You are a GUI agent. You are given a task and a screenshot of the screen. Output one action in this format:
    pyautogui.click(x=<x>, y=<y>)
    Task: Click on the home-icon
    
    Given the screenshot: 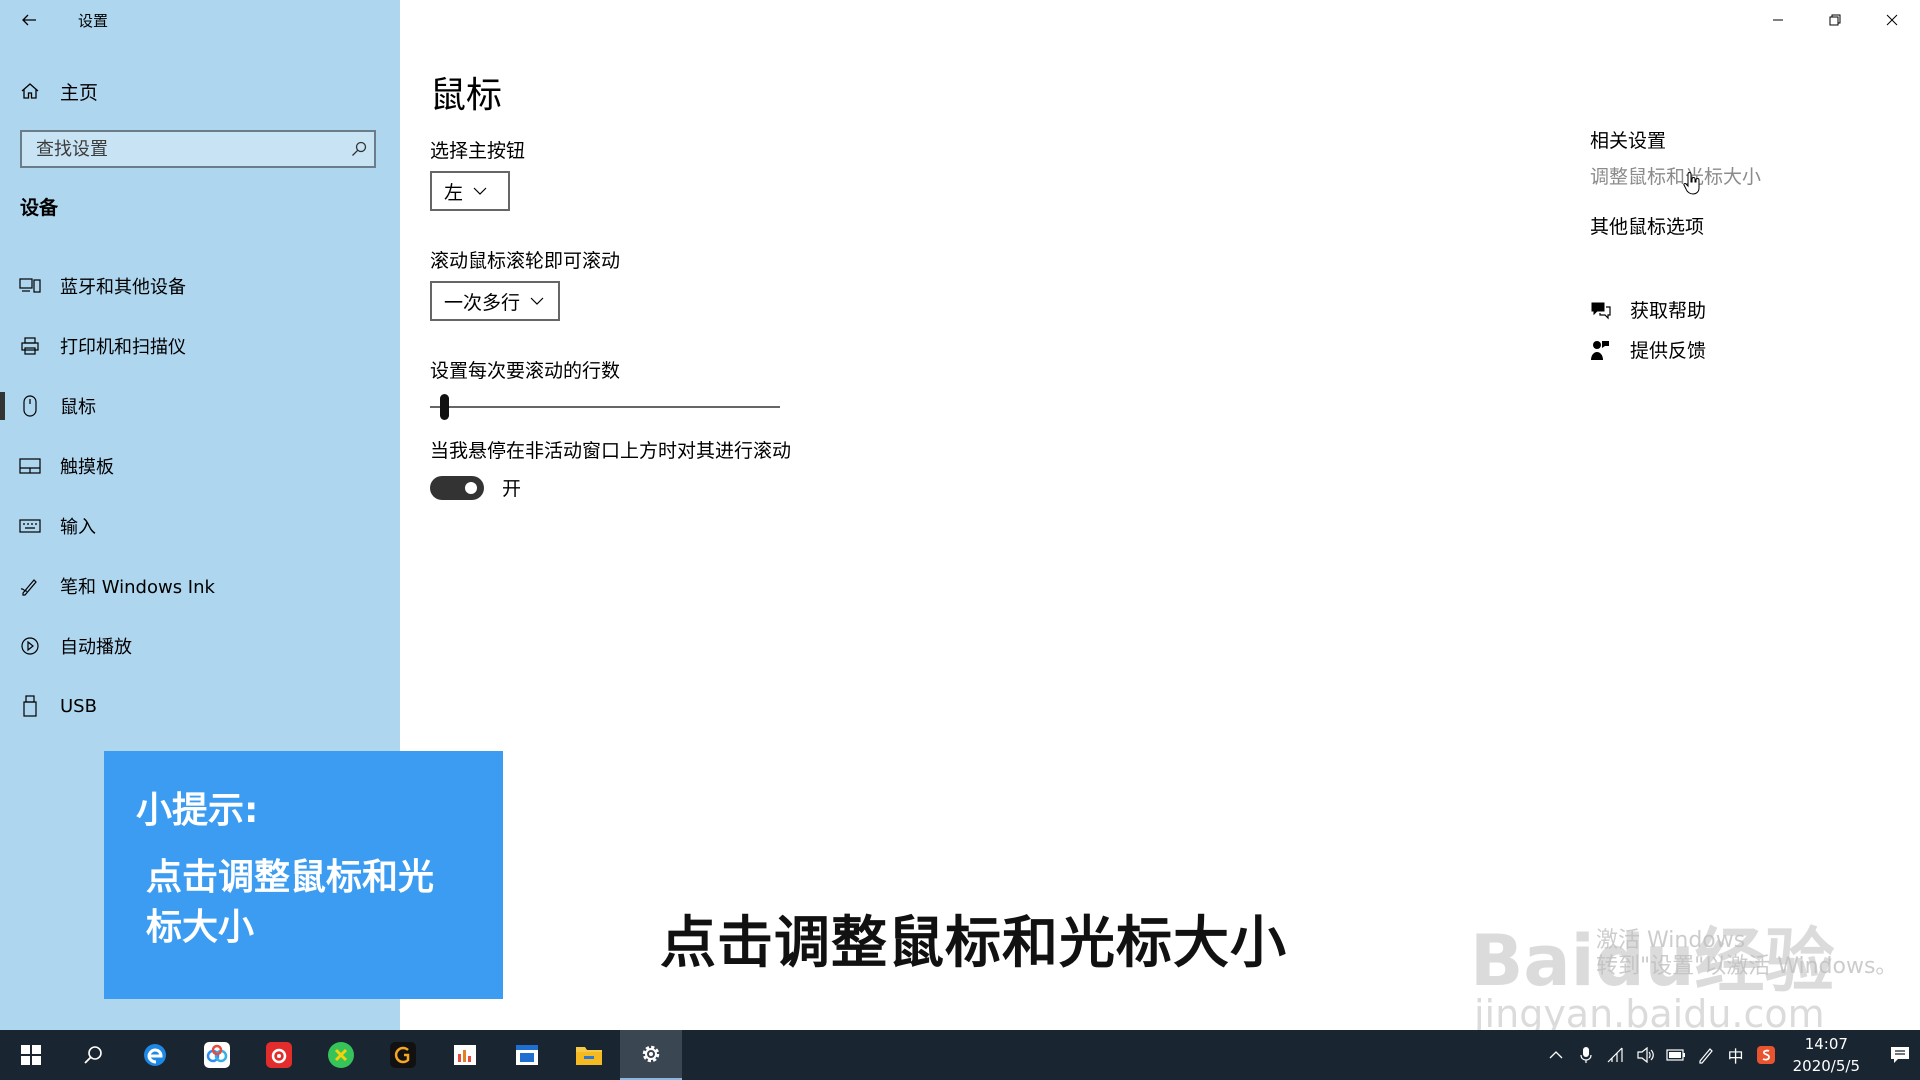 What is the action you would take?
    pyautogui.click(x=31, y=91)
    